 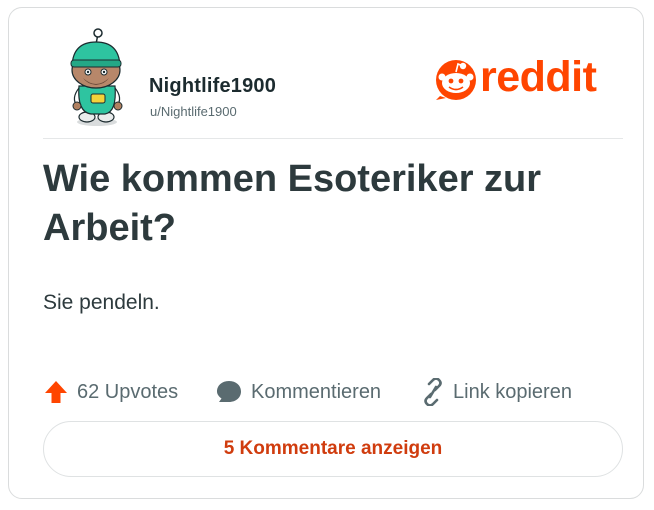 I want to click on comment-bubble-icon, so click(x=229, y=391).